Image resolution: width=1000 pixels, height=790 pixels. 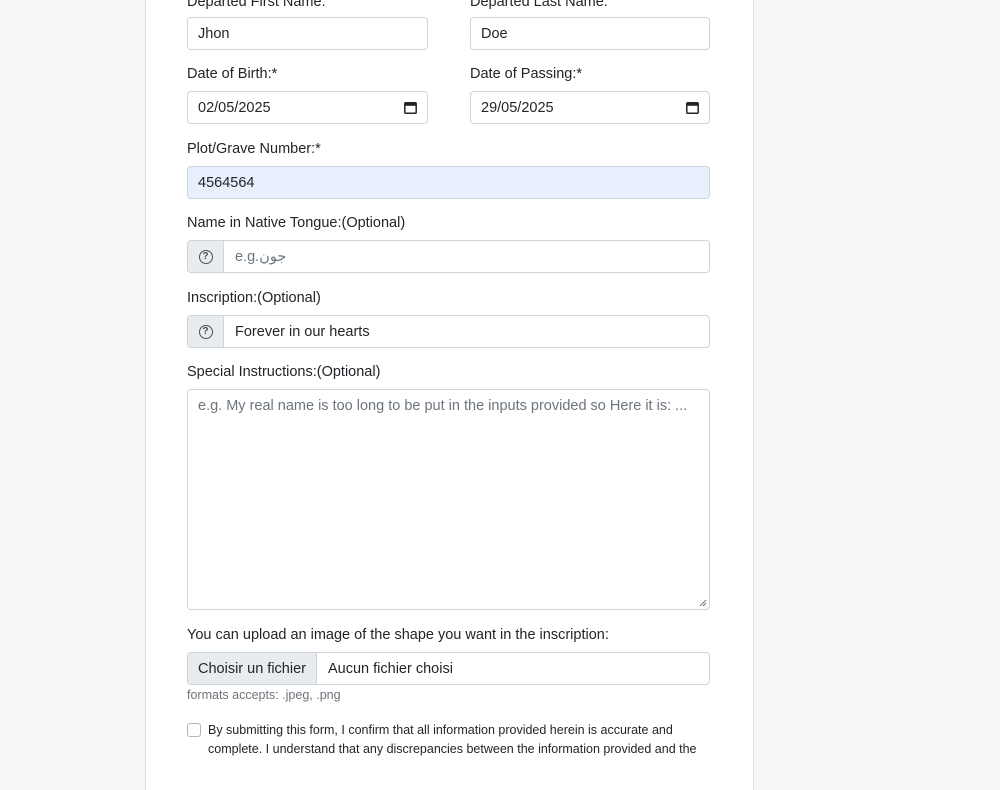 I want to click on dop-value: 29/05/2025, so click(x=517, y=107).